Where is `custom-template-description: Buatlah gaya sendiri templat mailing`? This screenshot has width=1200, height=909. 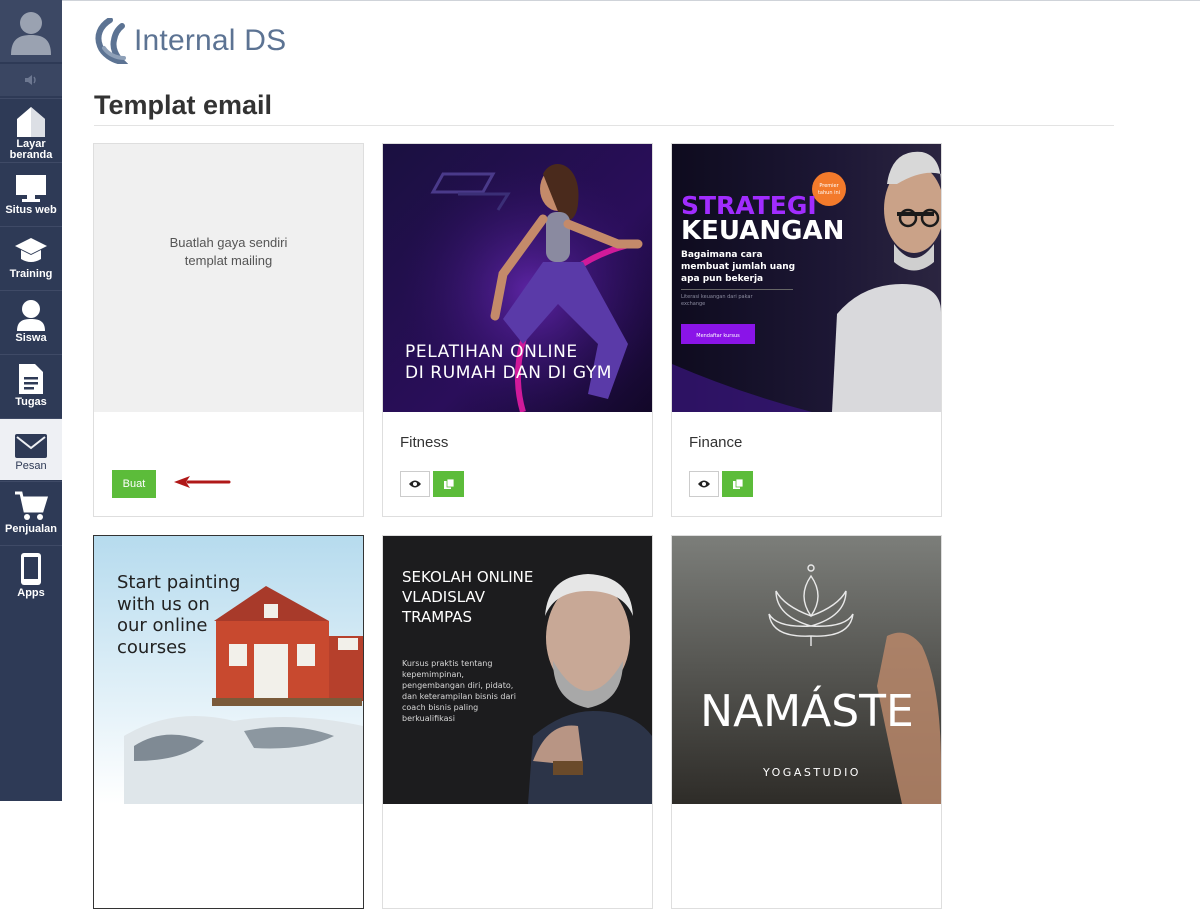
custom-template-description: Buatlah gaya sendiri templat mailing is located at coordinates (228, 252).